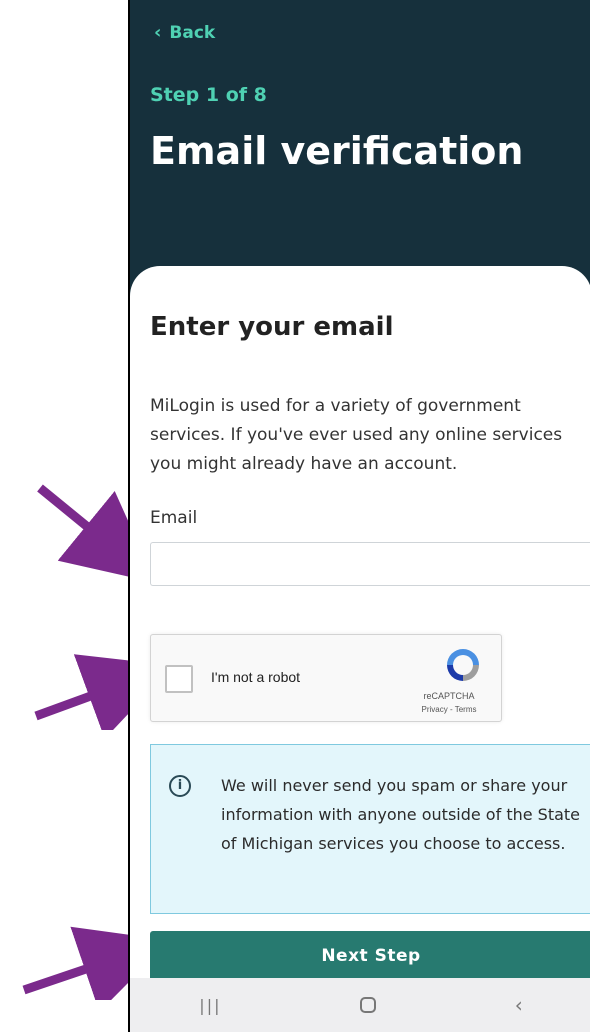 The width and height of the screenshot is (590, 1032). What do you see at coordinates (192, 32) in the screenshot?
I see `back-label: Back` at bounding box center [192, 32].